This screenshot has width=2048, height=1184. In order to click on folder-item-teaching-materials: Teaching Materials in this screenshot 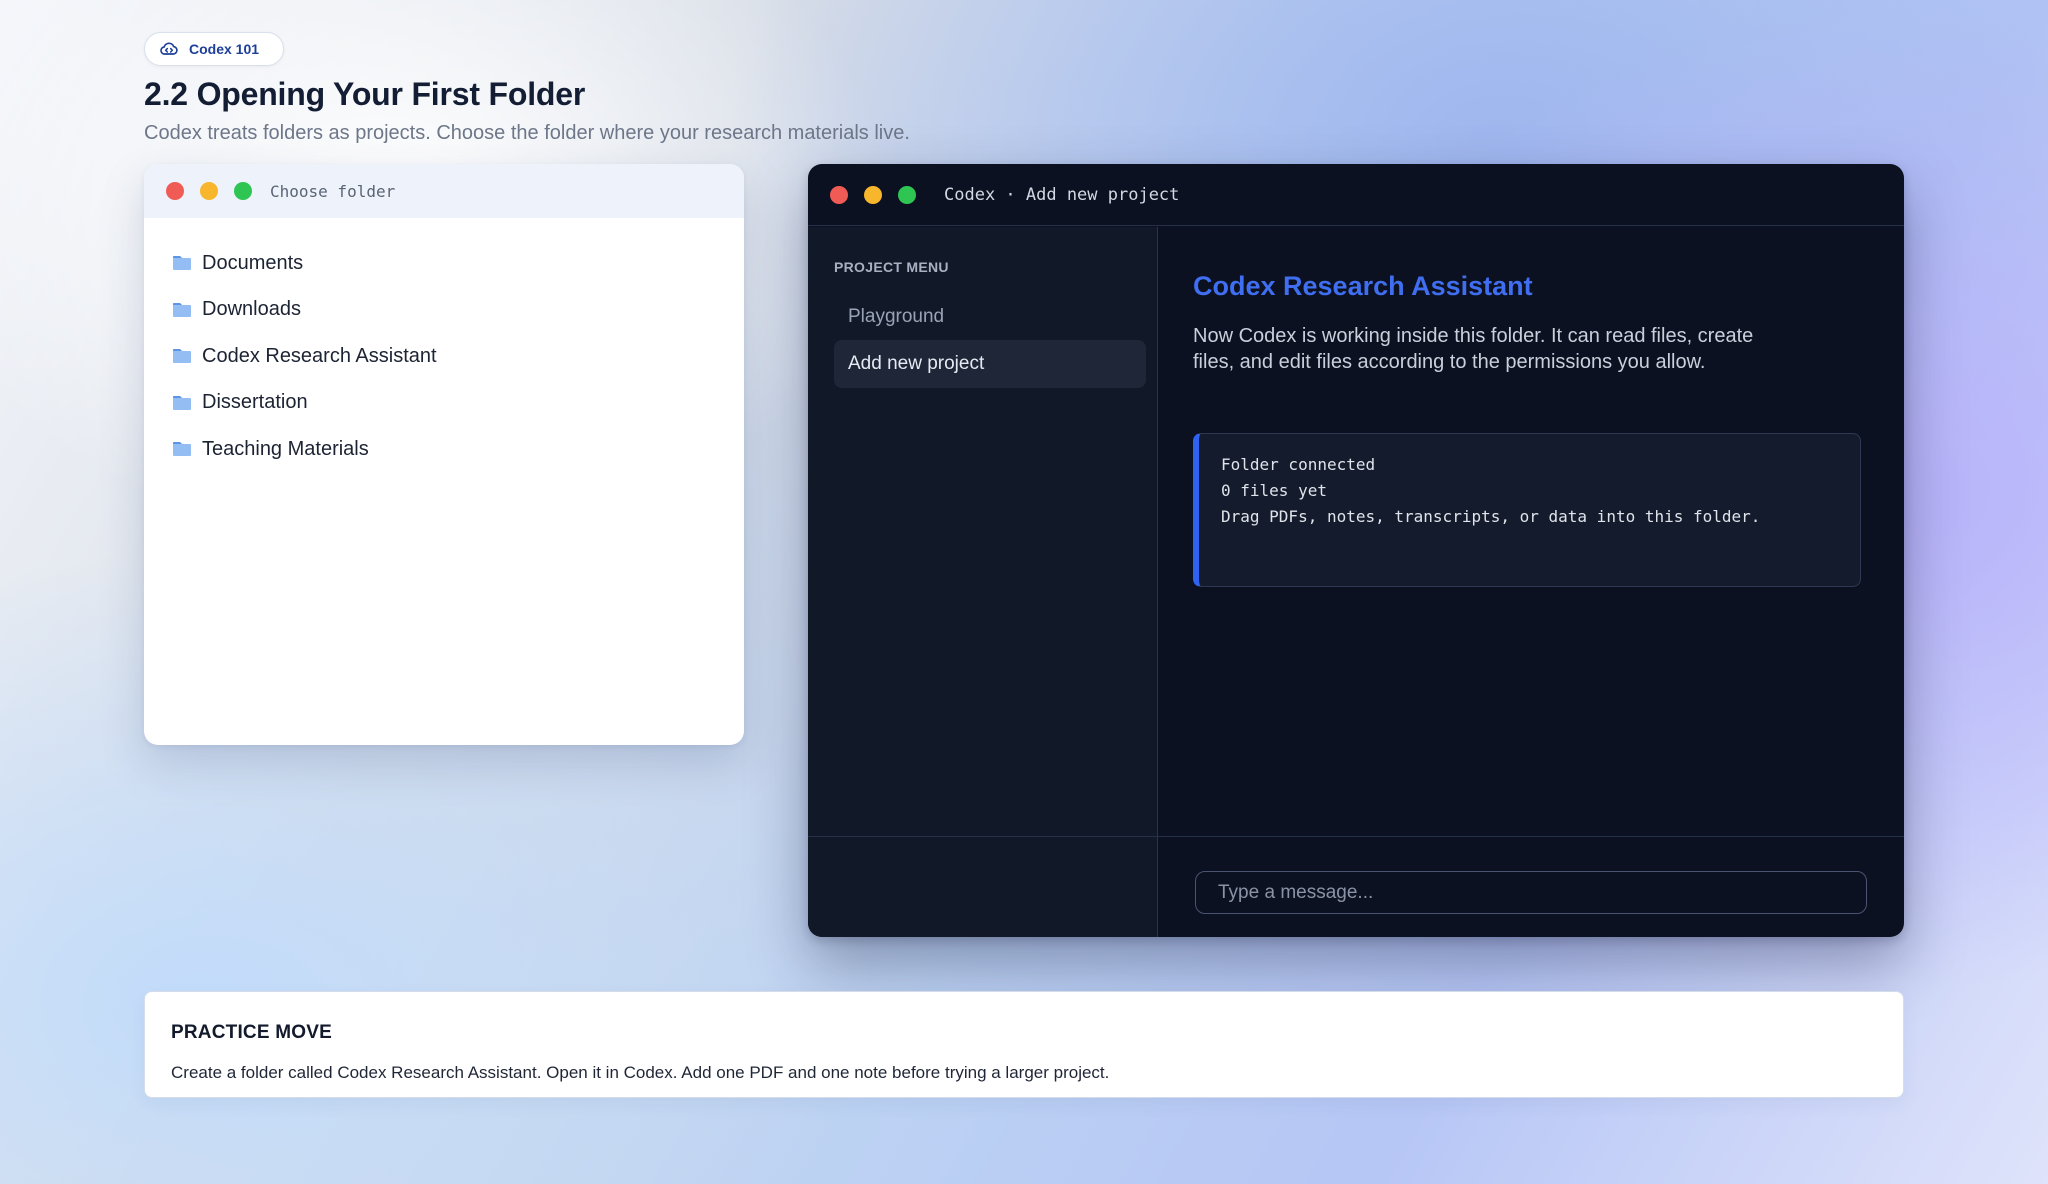, I will do `click(458, 449)`.